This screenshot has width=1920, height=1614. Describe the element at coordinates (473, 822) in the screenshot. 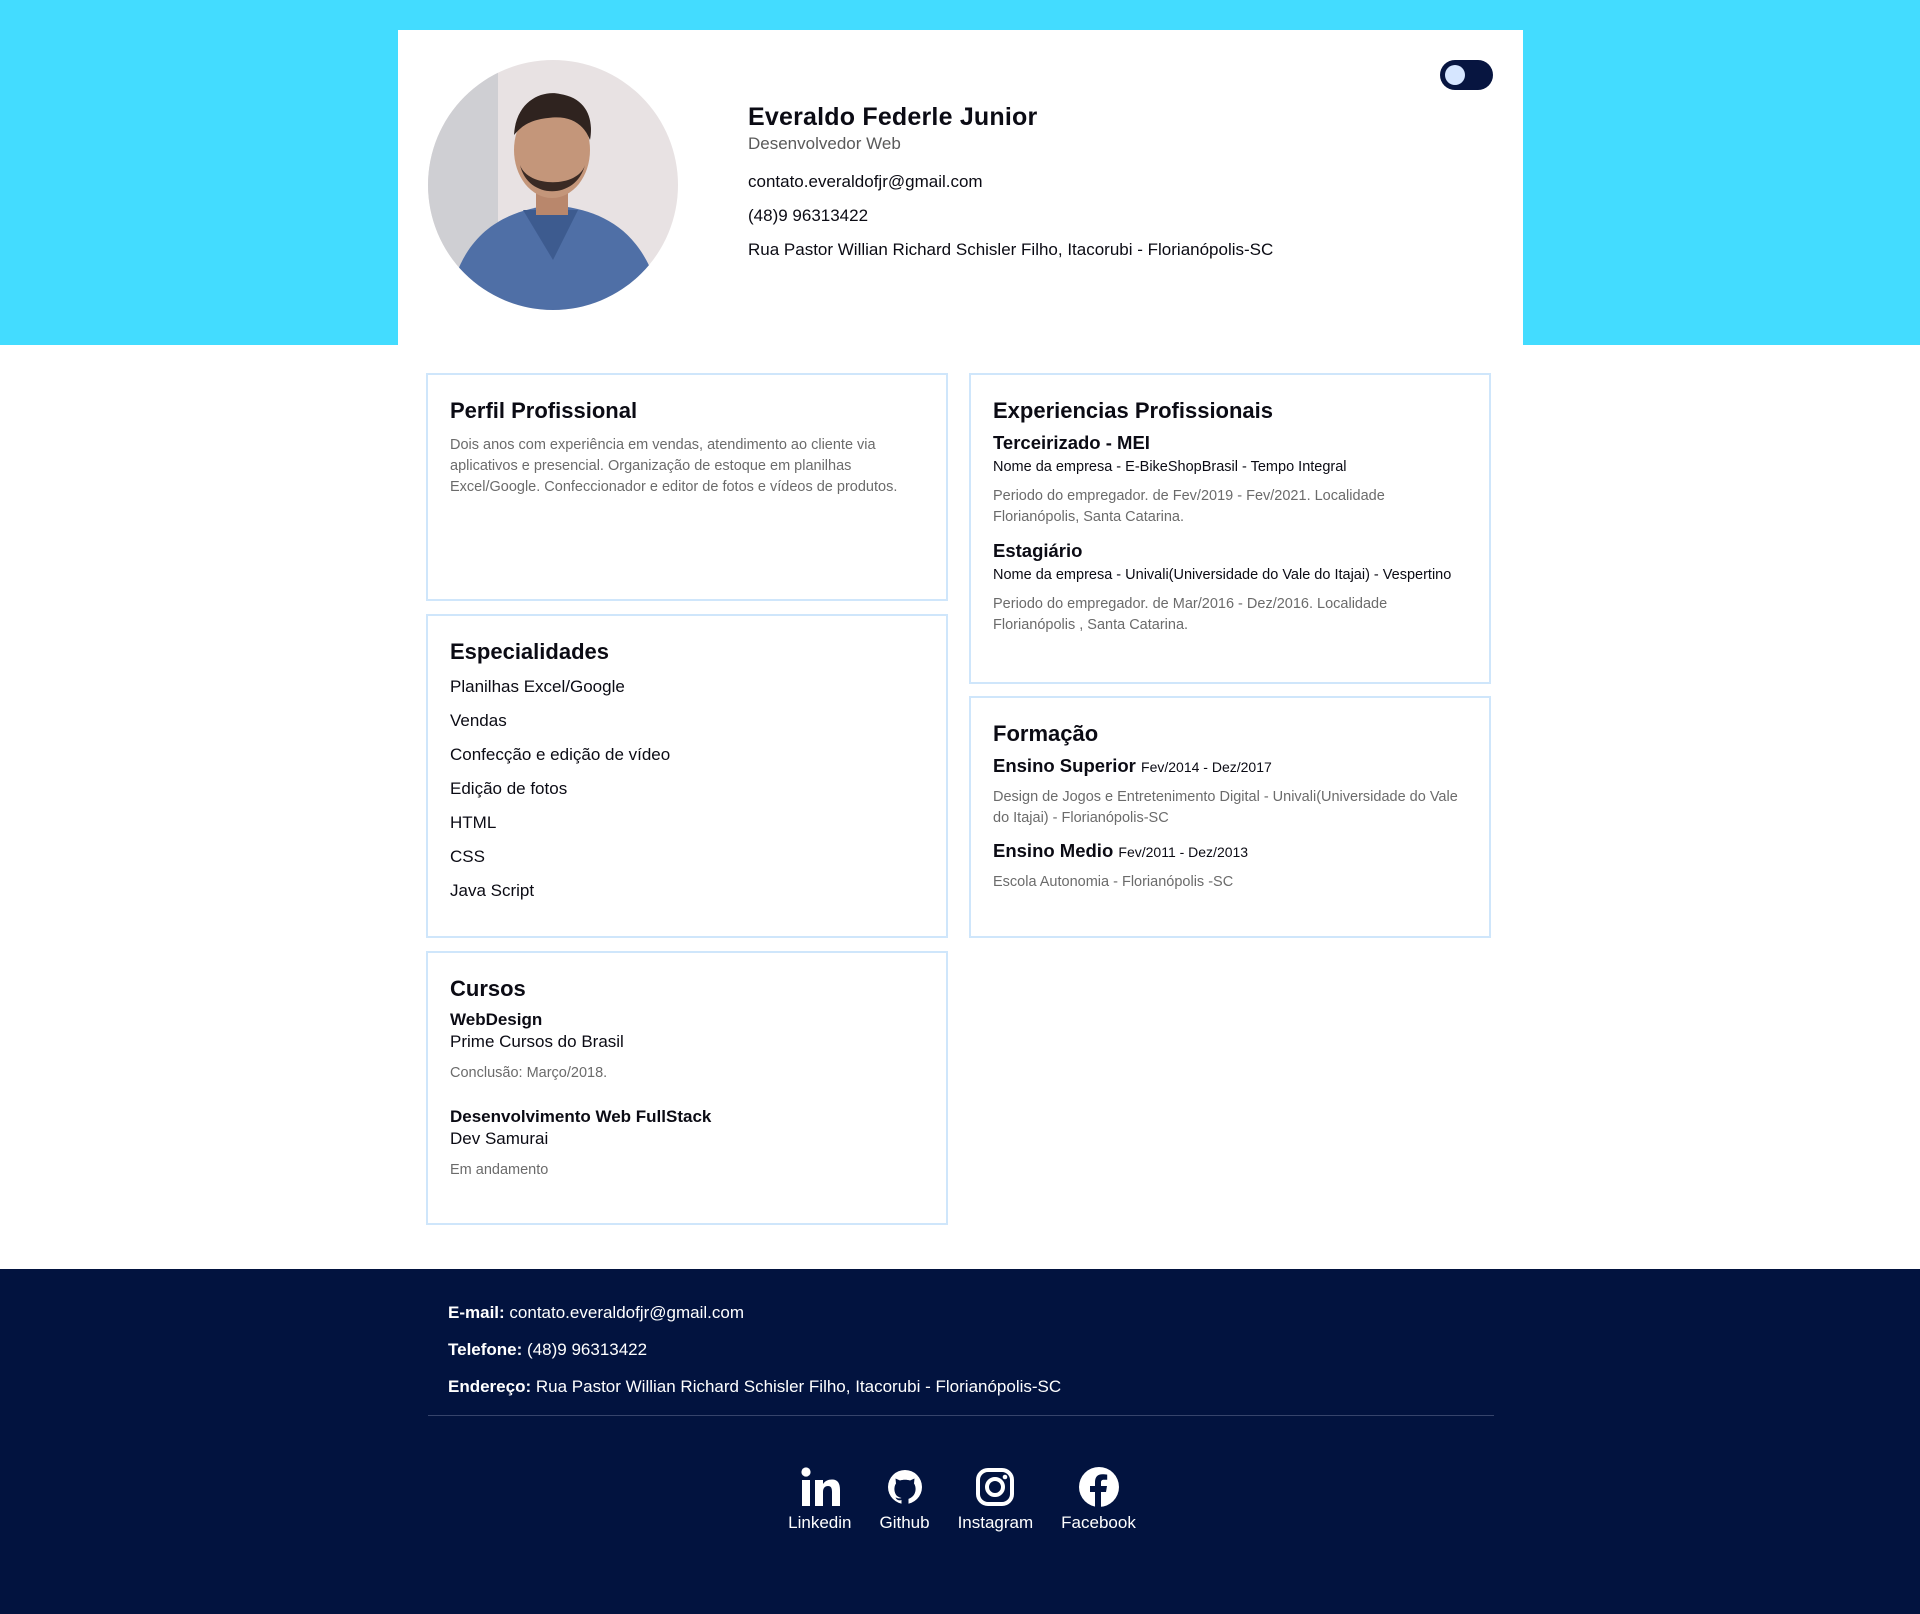

I see `list-item: HTML` at that location.